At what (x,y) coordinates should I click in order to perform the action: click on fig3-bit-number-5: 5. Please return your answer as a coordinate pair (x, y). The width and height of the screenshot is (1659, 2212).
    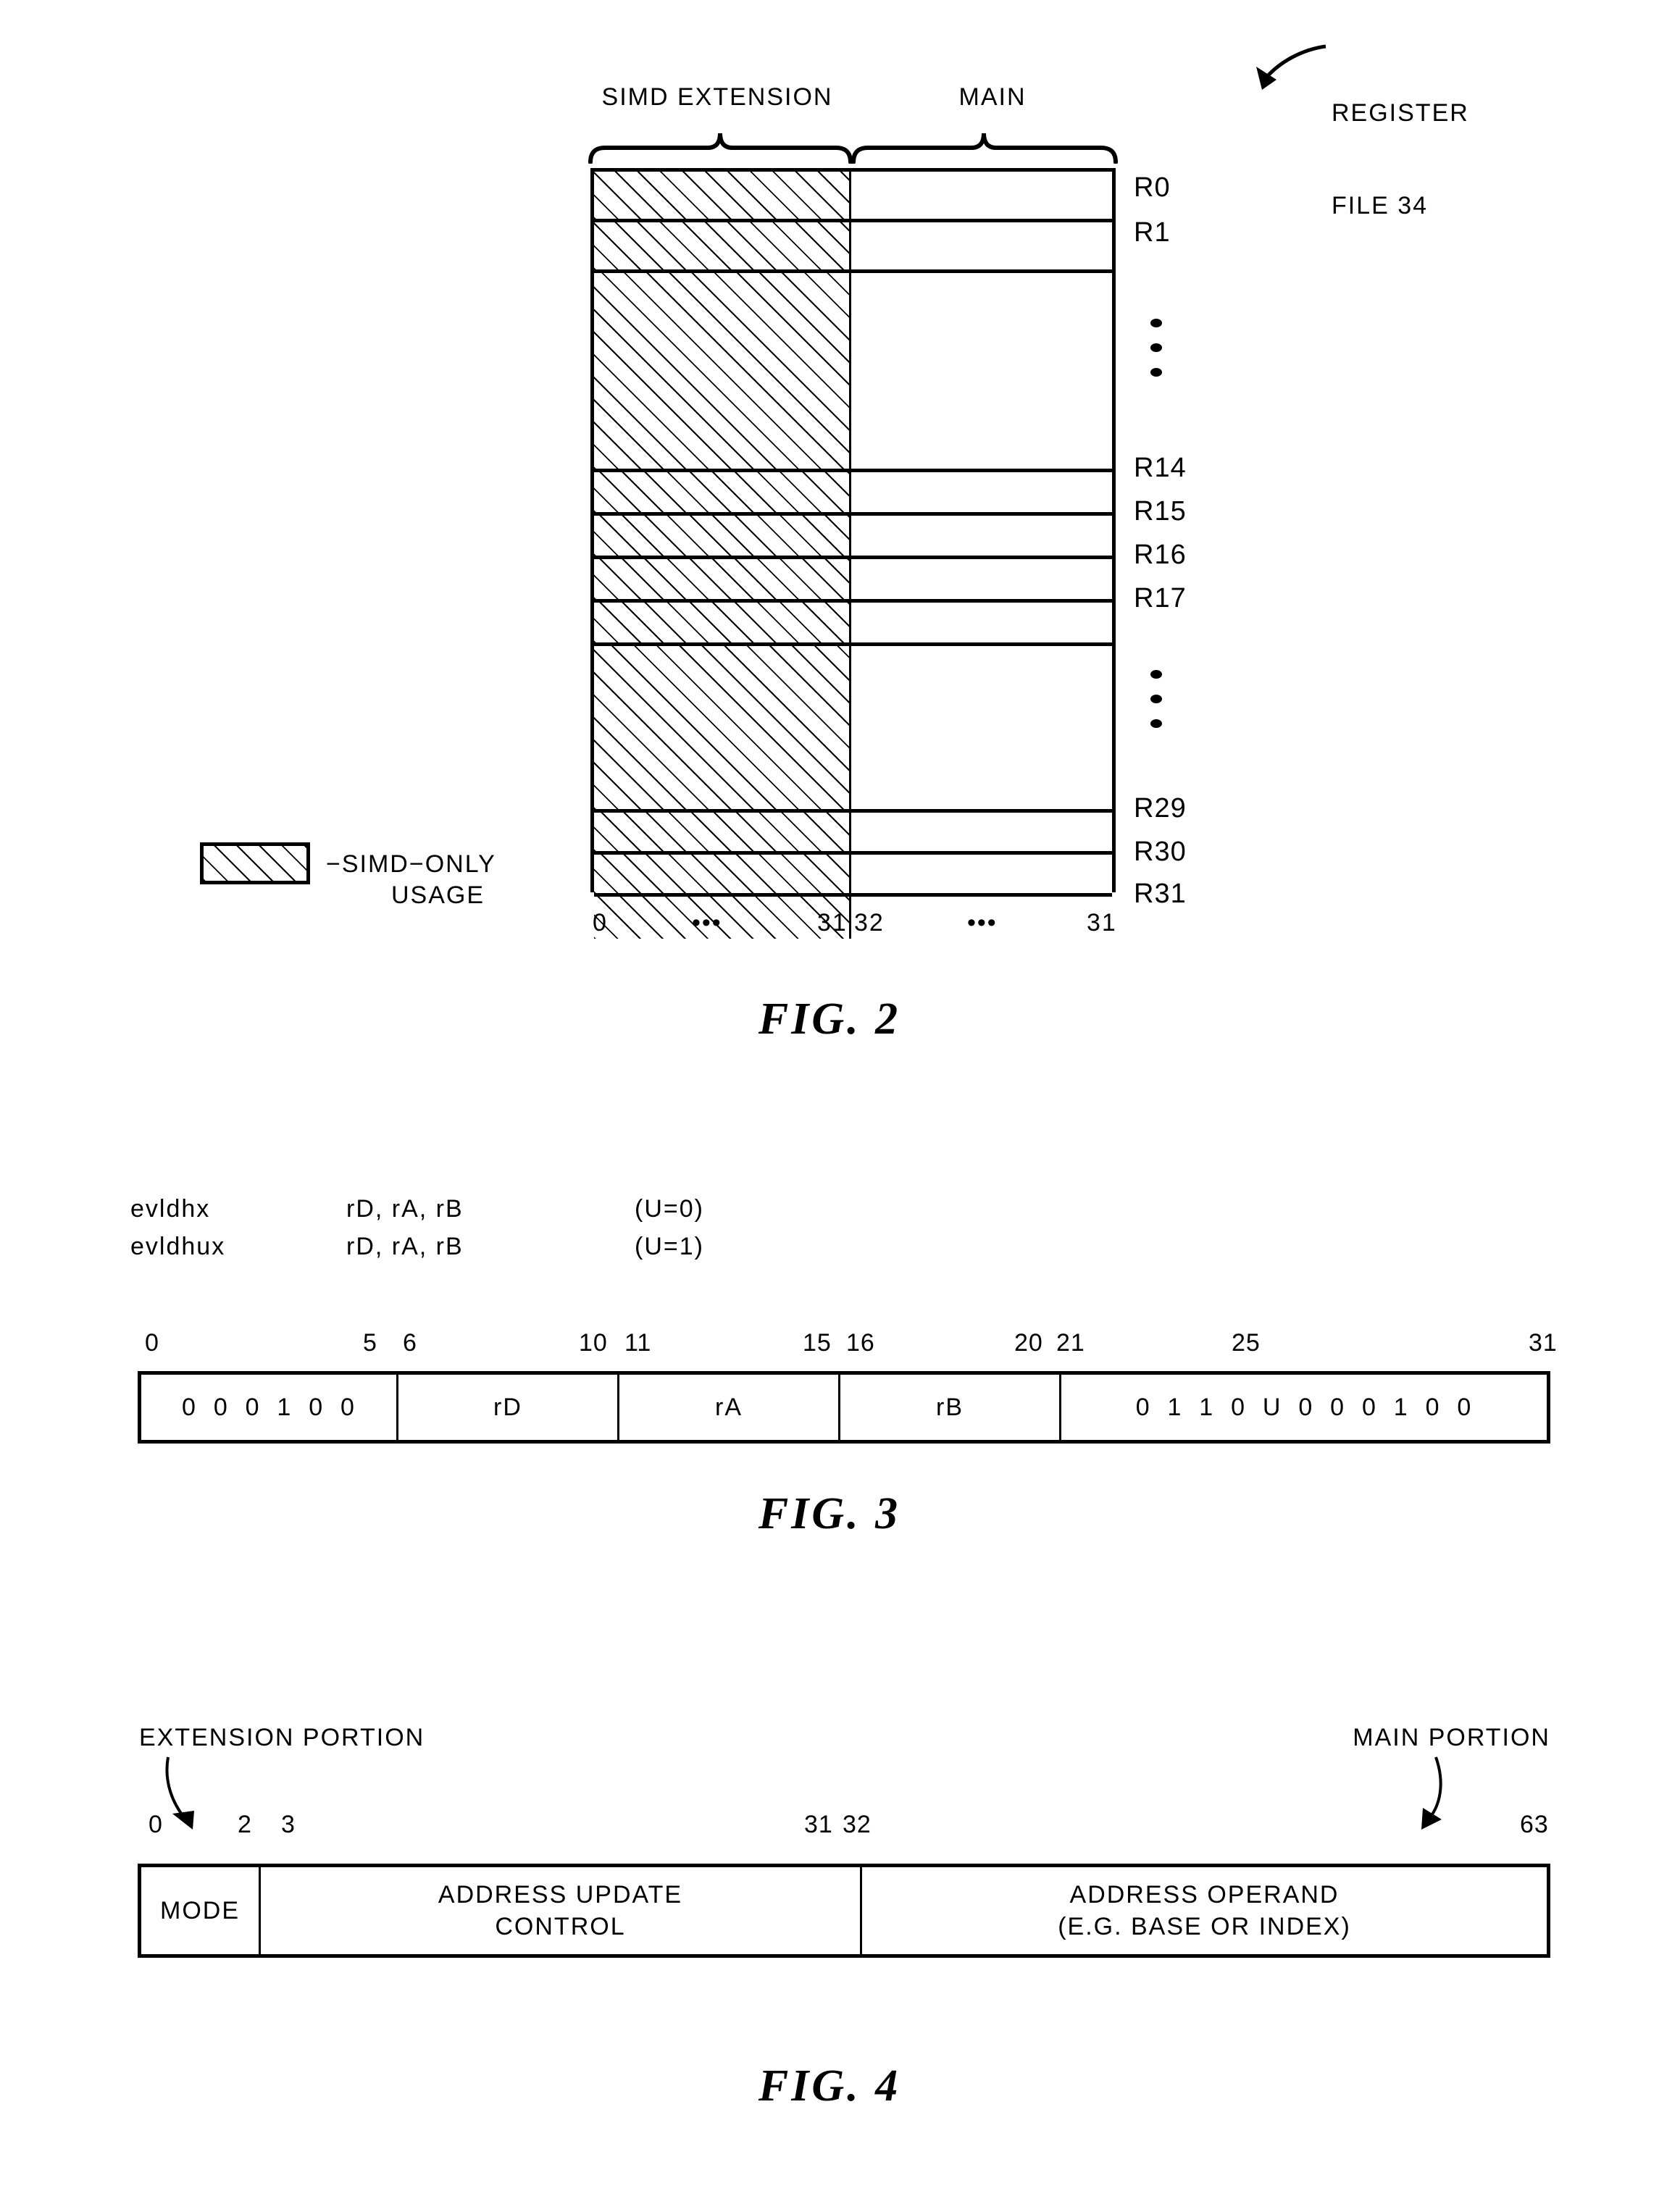
    Looking at the image, I should click on (370, 1343).